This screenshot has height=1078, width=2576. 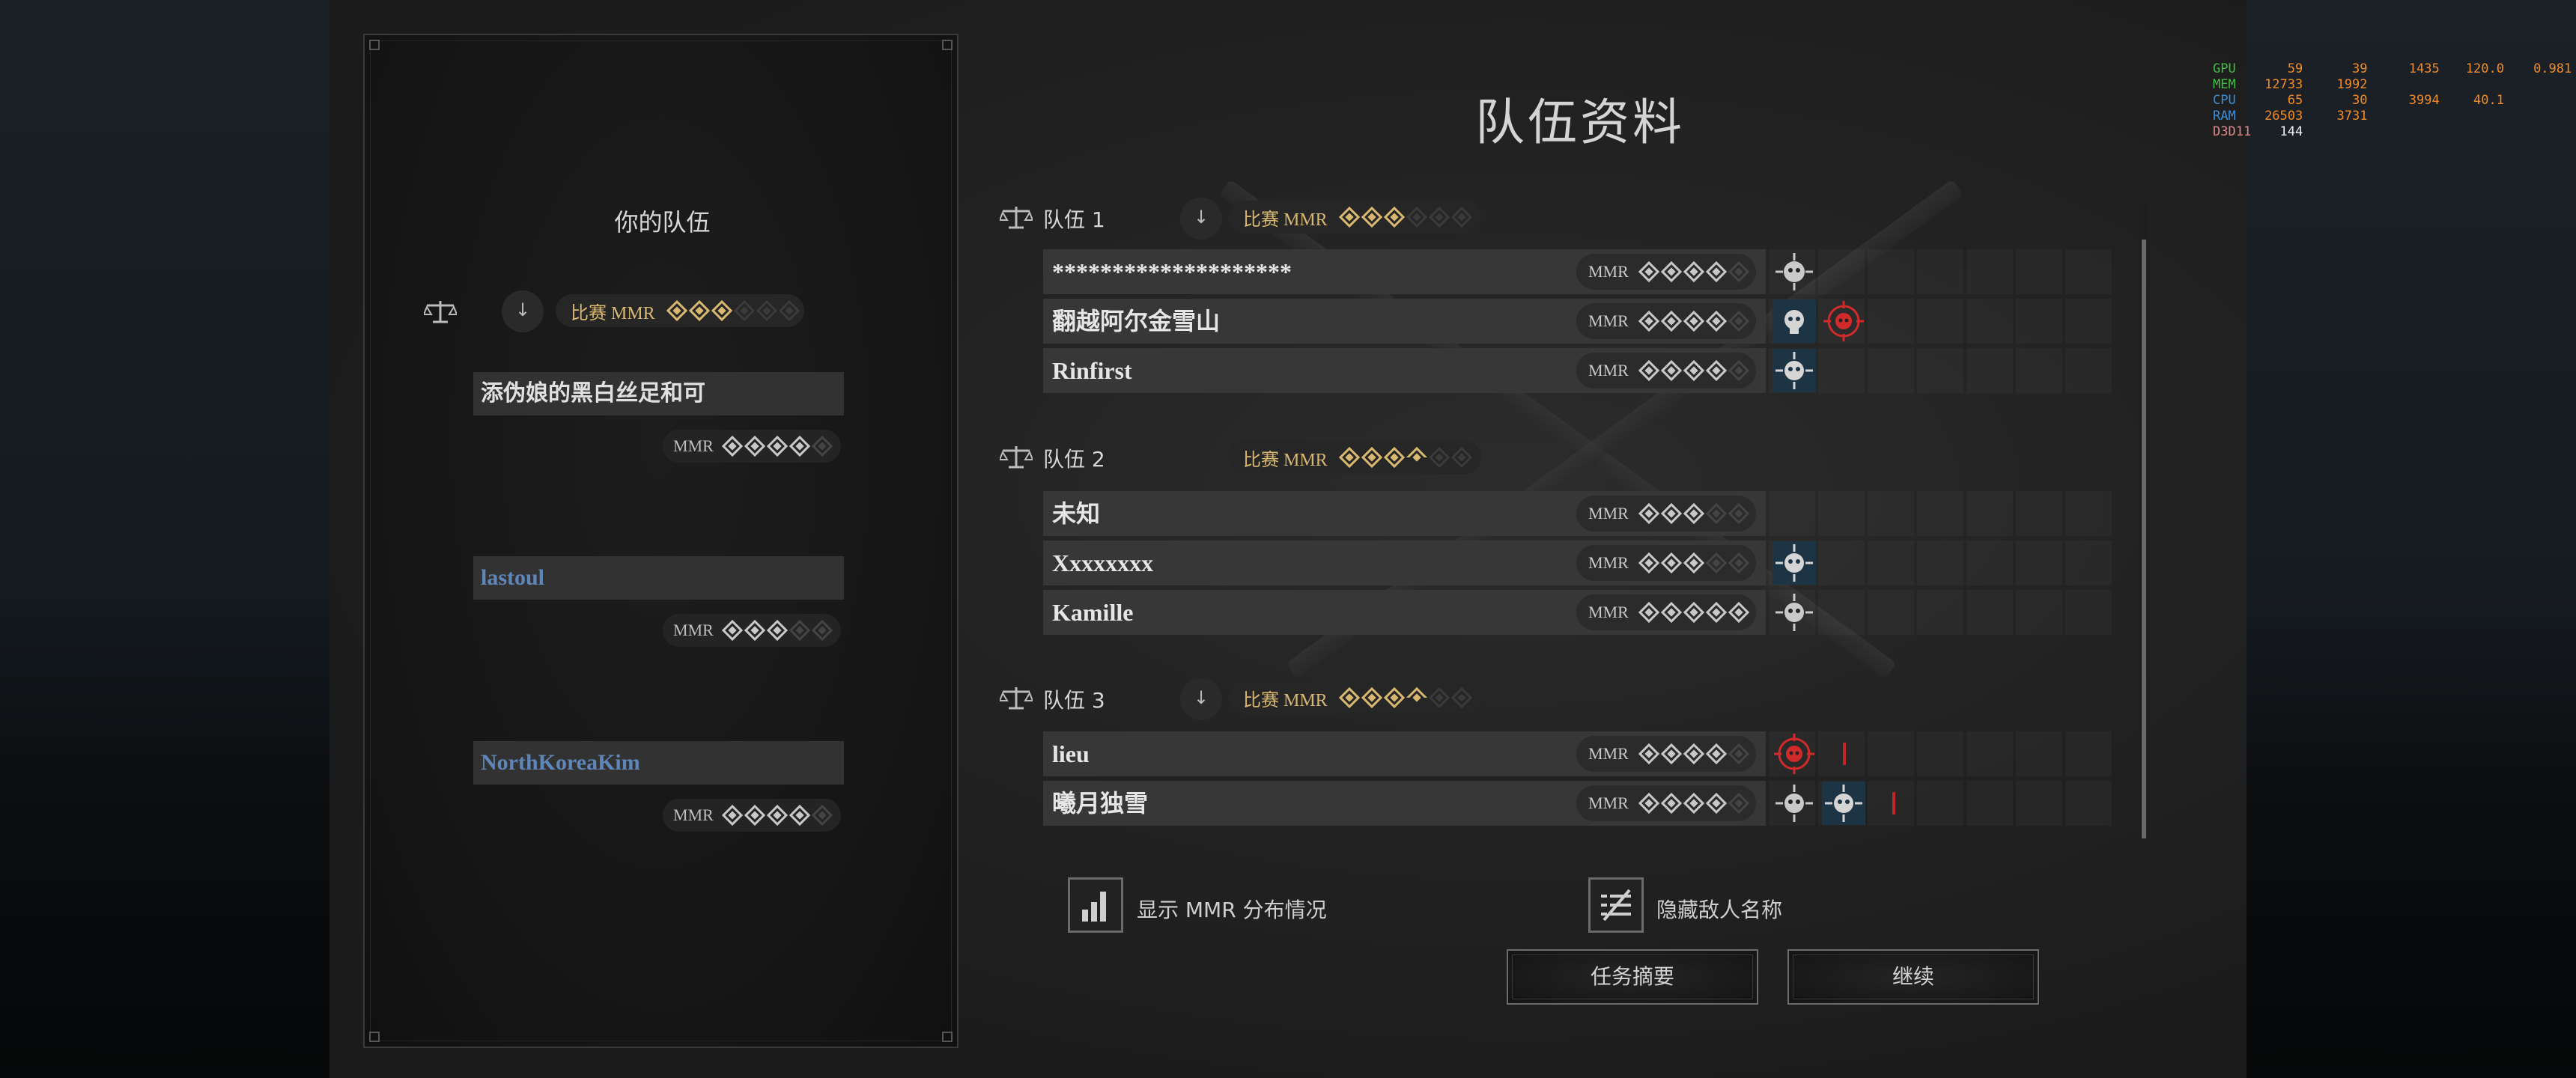 I want to click on scrollbar-thumb, so click(x=2144, y=539).